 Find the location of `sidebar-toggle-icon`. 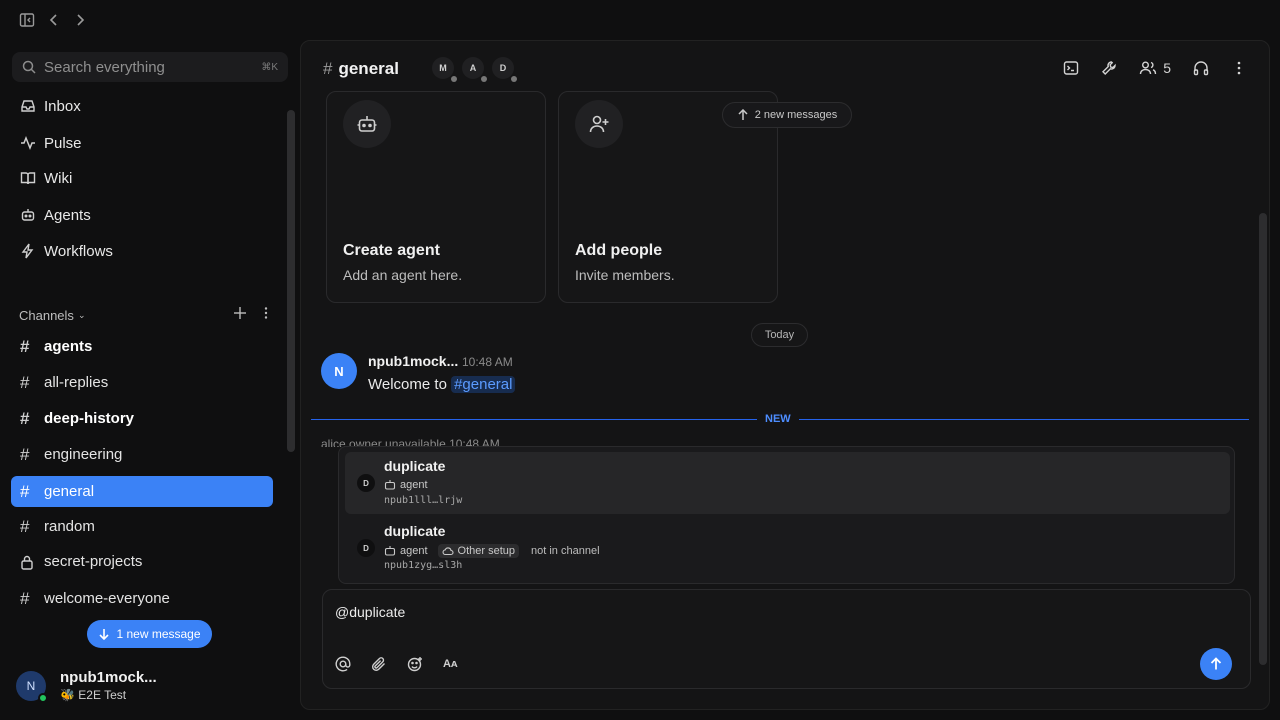

sidebar-toggle-icon is located at coordinates (27, 20).